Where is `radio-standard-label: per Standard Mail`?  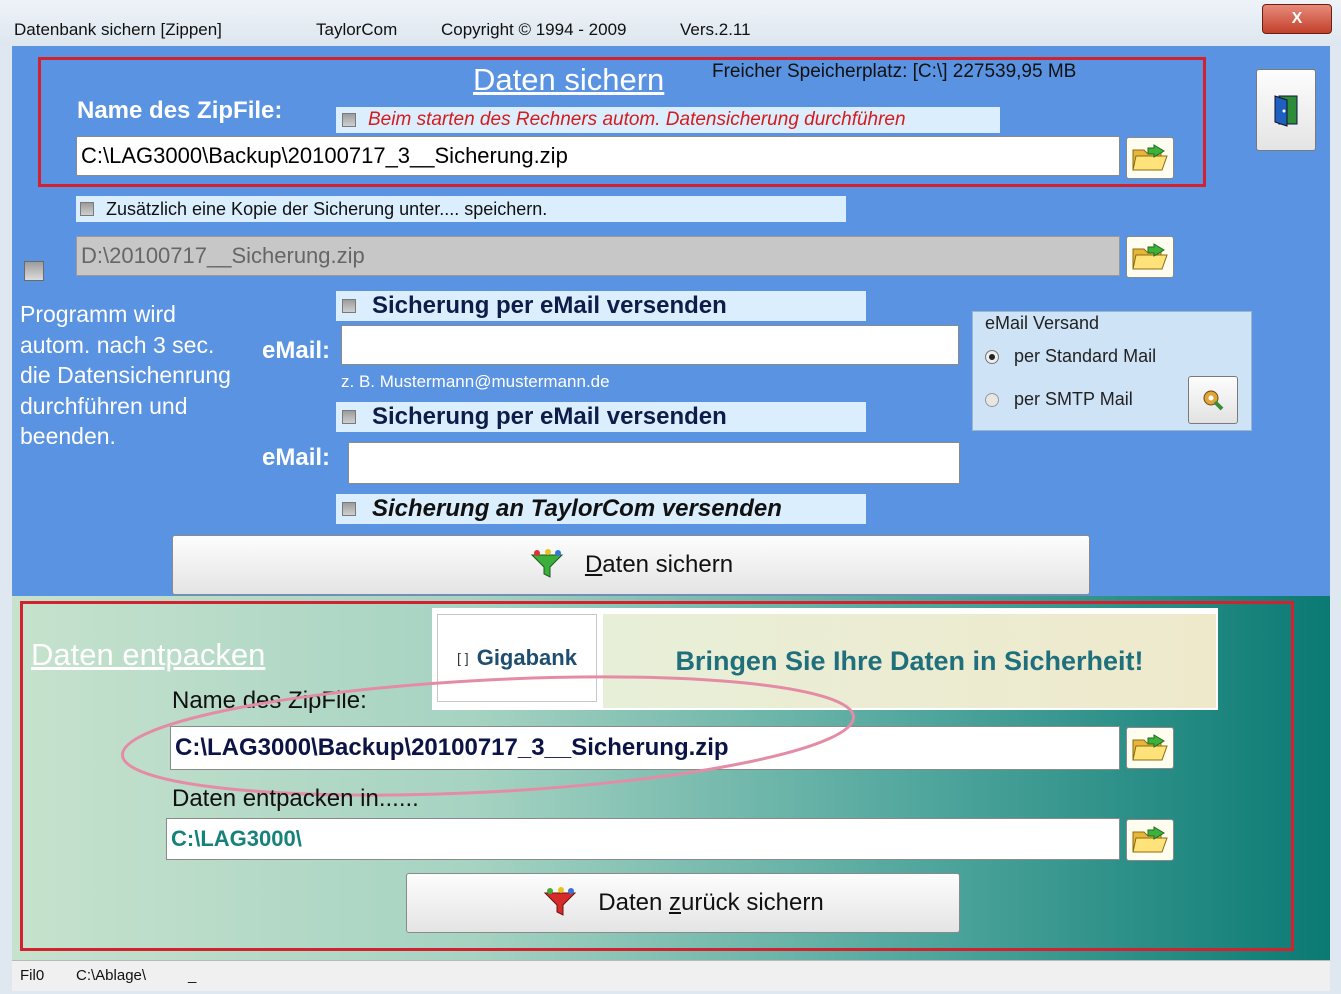 radio-standard-label: per Standard Mail is located at coordinates (1085, 356).